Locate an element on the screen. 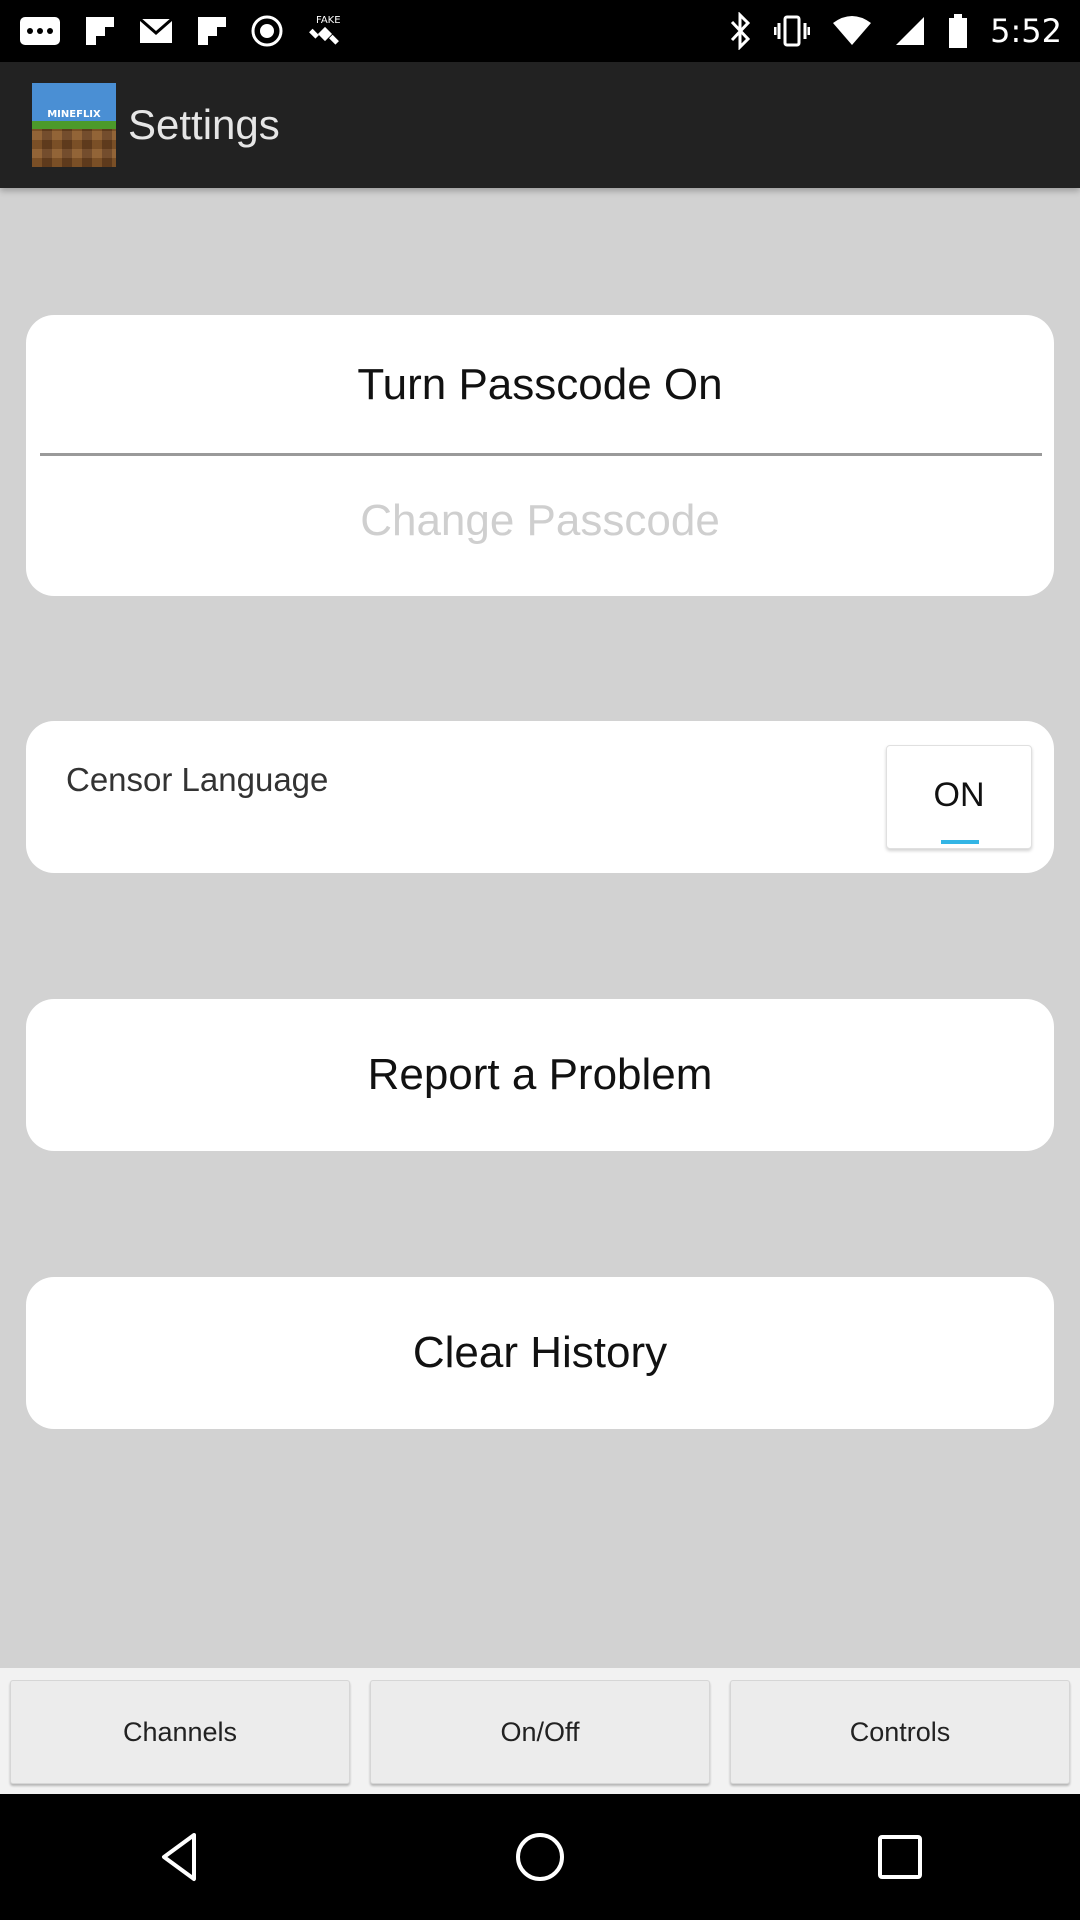 The height and width of the screenshot is (1920, 1080). status-time: 5:52 is located at coordinates (1026, 31).